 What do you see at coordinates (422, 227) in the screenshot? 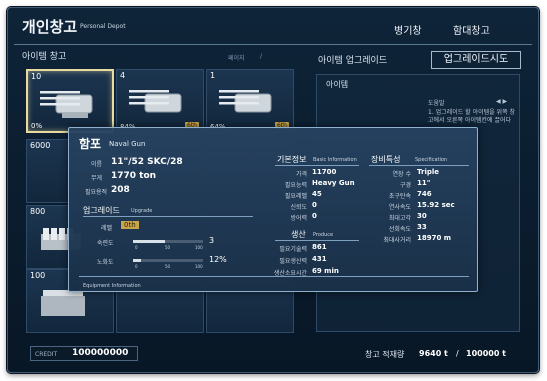
I see `spec-row-value: 33` at bounding box center [422, 227].